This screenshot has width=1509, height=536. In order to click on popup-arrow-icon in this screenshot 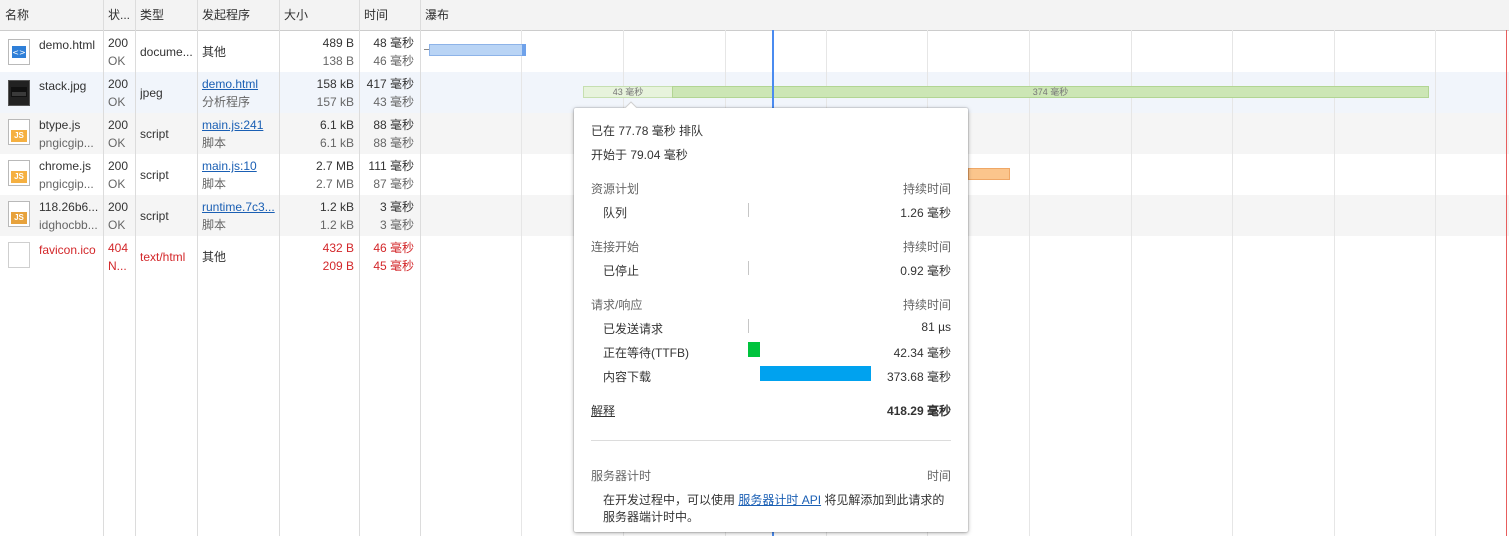, I will do `click(631, 105)`.